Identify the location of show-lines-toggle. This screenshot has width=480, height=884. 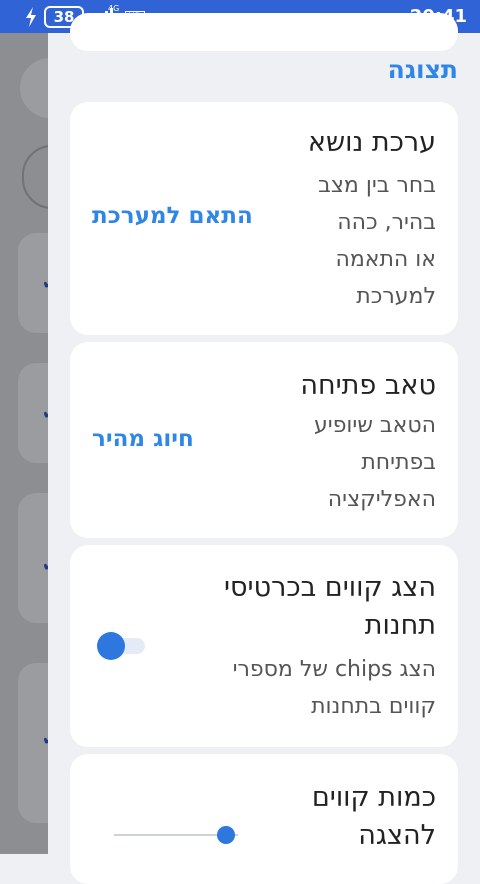
(121, 646).